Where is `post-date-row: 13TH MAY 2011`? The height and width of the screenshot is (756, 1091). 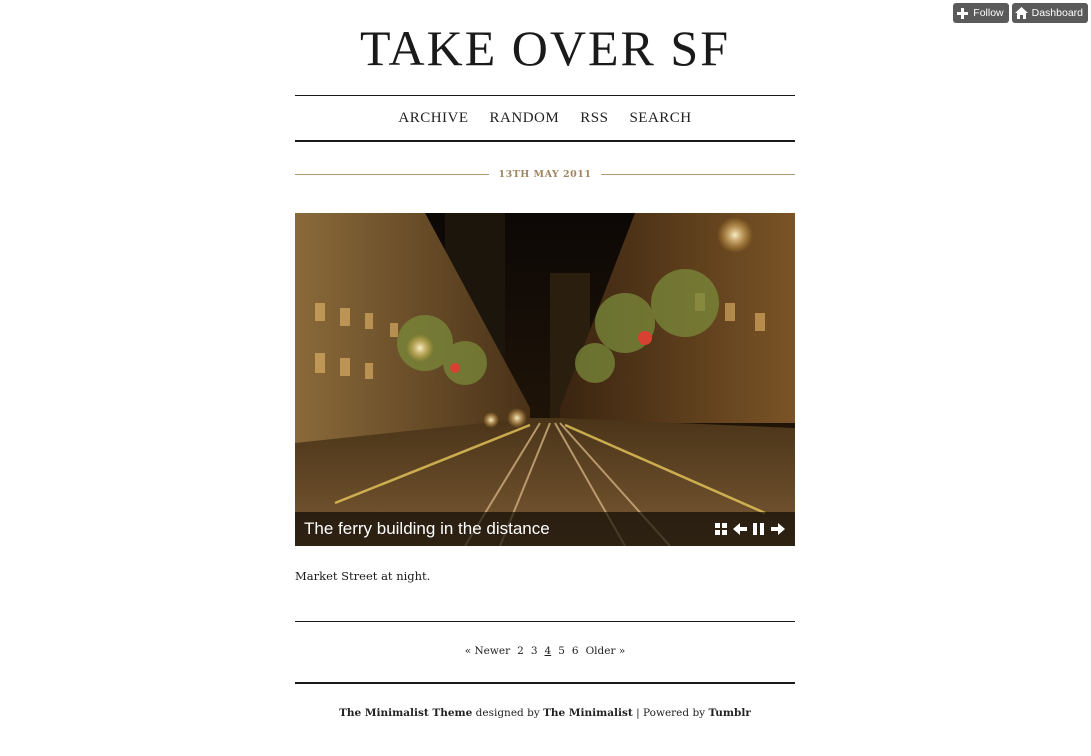 post-date-row: 13TH MAY 2011 is located at coordinates (545, 174).